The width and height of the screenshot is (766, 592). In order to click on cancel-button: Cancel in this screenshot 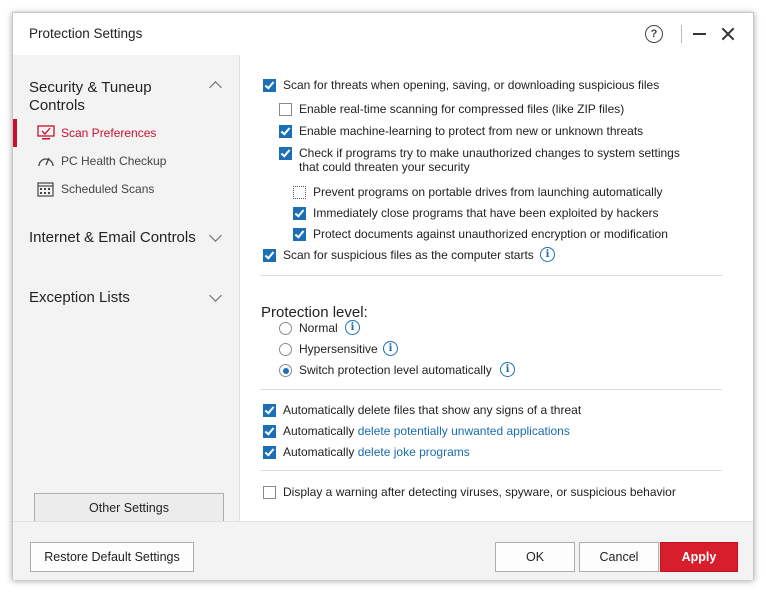, I will do `click(619, 557)`.